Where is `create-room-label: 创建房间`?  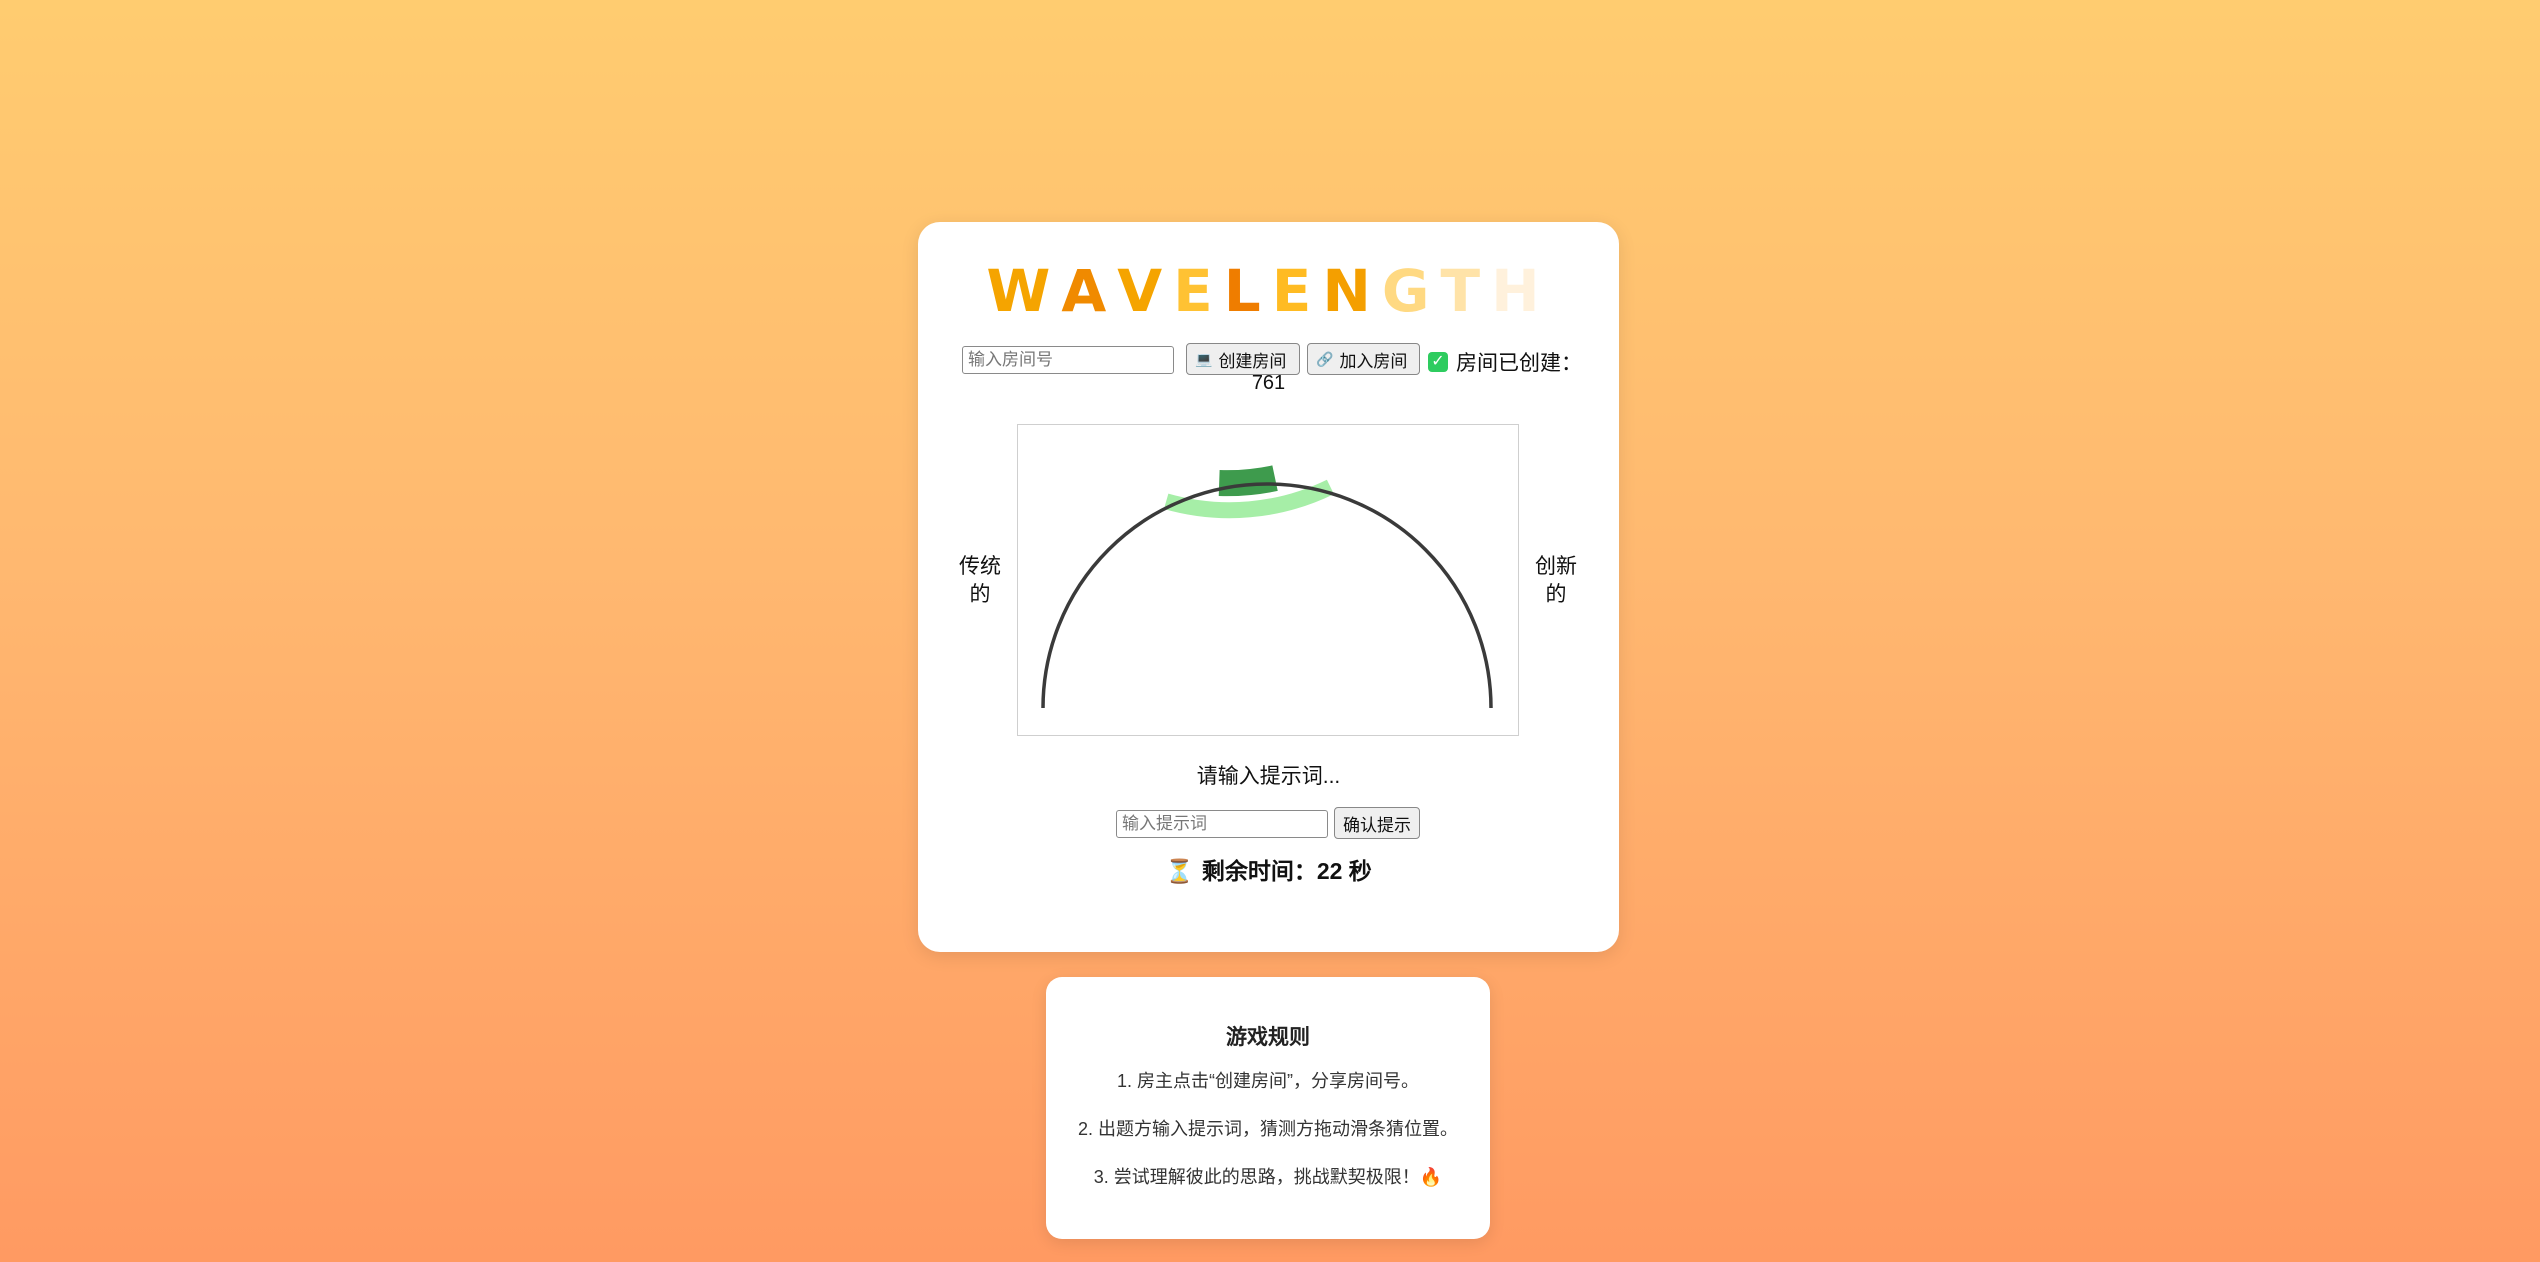 create-room-label: 创建房间 is located at coordinates (1252, 361).